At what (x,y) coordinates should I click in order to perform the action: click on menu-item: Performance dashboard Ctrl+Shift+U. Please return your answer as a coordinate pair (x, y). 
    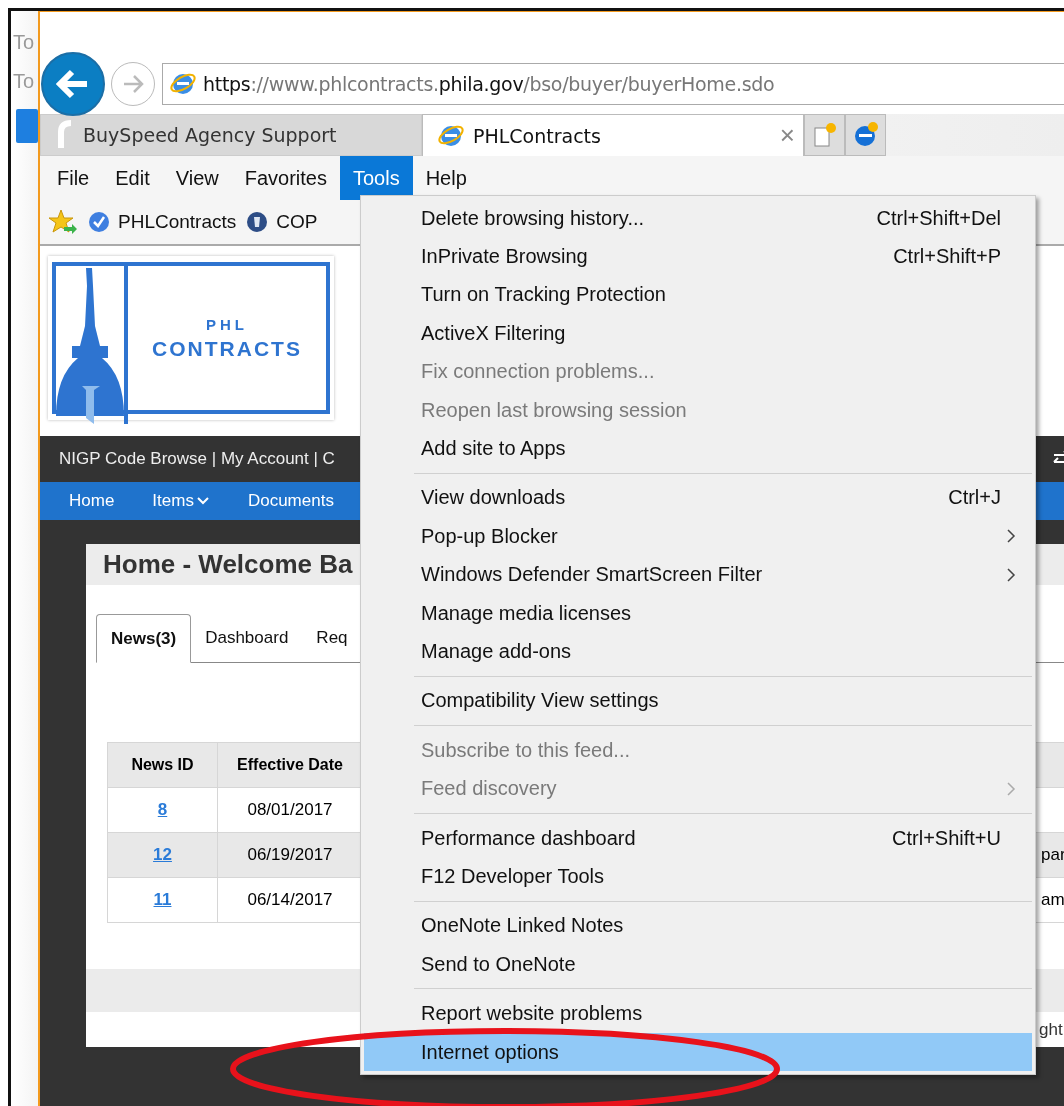
    Looking at the image, I should click on (698, 838).